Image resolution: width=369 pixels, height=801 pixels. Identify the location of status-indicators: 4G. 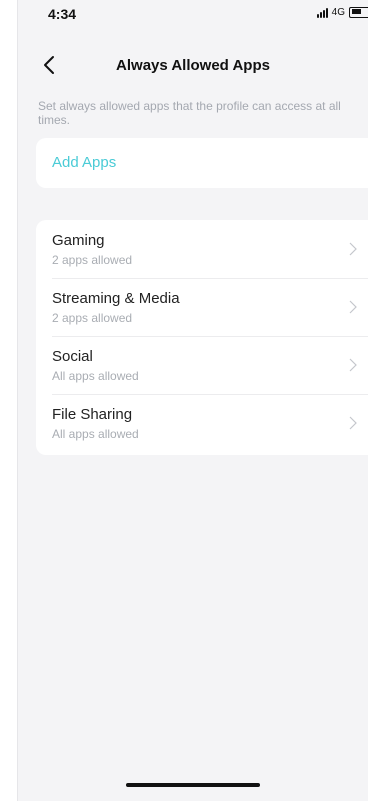
(342, 12).